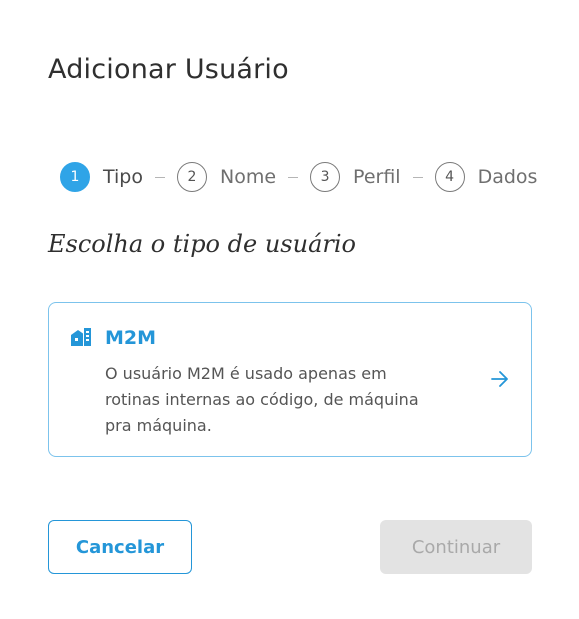  I want to click on step-dados: 4 Dados, so click(486, 177).